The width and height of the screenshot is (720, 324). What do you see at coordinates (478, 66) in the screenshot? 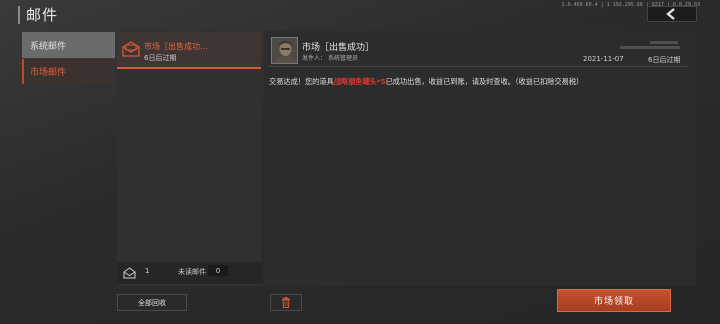
I see `detail-divider` at bounding box center [478, 66].